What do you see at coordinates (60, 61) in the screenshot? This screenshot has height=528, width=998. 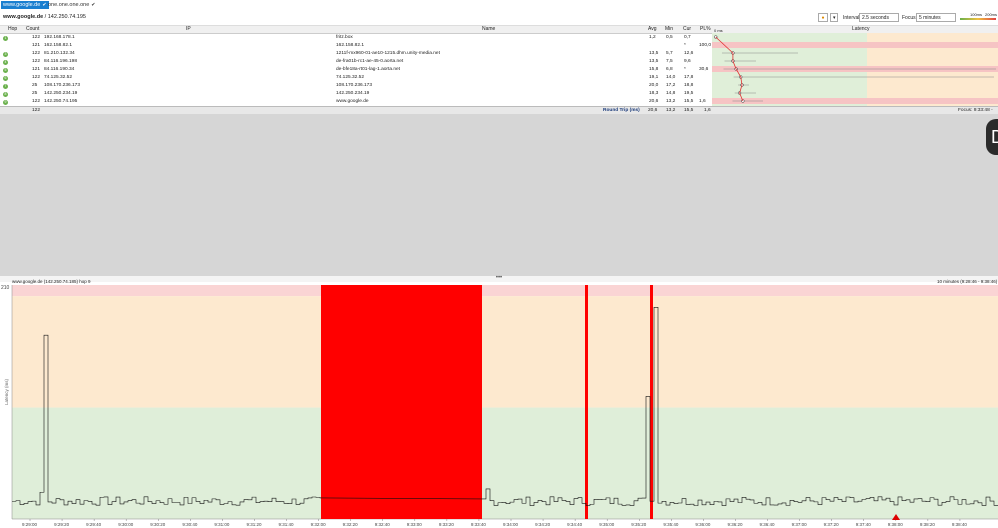 I see `cell-ip: 84.116.196.198` at bounding box center [60, 61].